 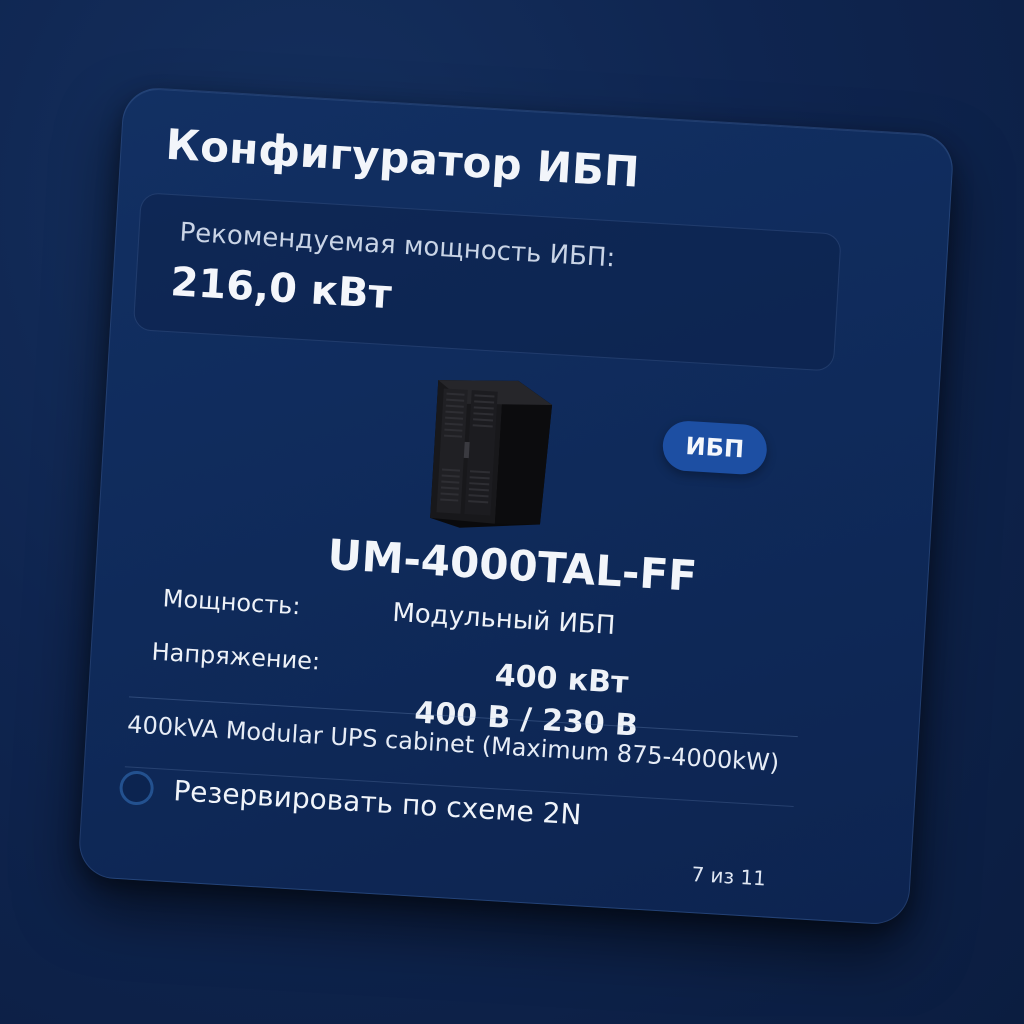 What do you see at coordinates (504, 619) in the screenshot?
I see `ups-type-value: Модульный ИБП` at bounding box center [504, 619].